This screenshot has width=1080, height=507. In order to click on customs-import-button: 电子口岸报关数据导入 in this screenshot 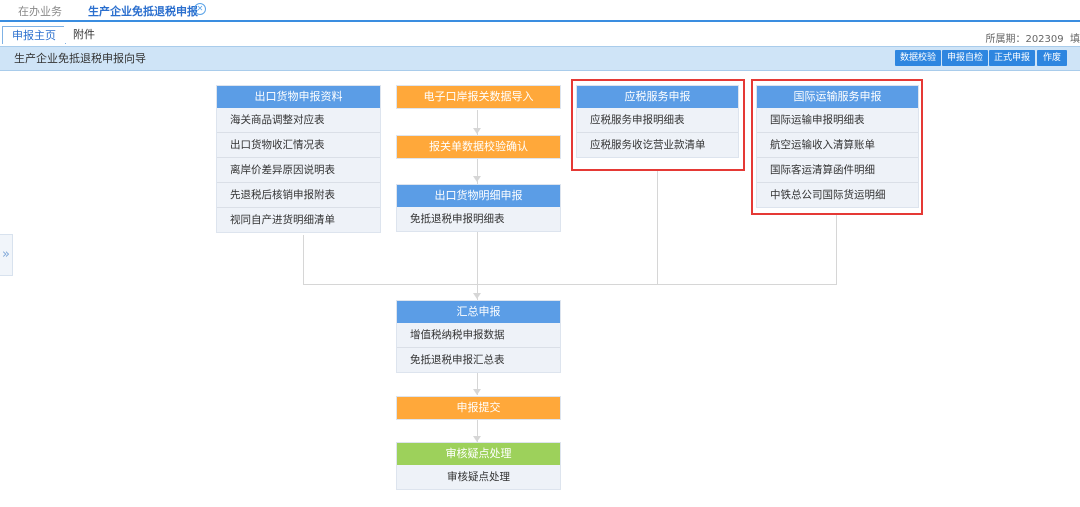, I will do `click(478, 97)`.